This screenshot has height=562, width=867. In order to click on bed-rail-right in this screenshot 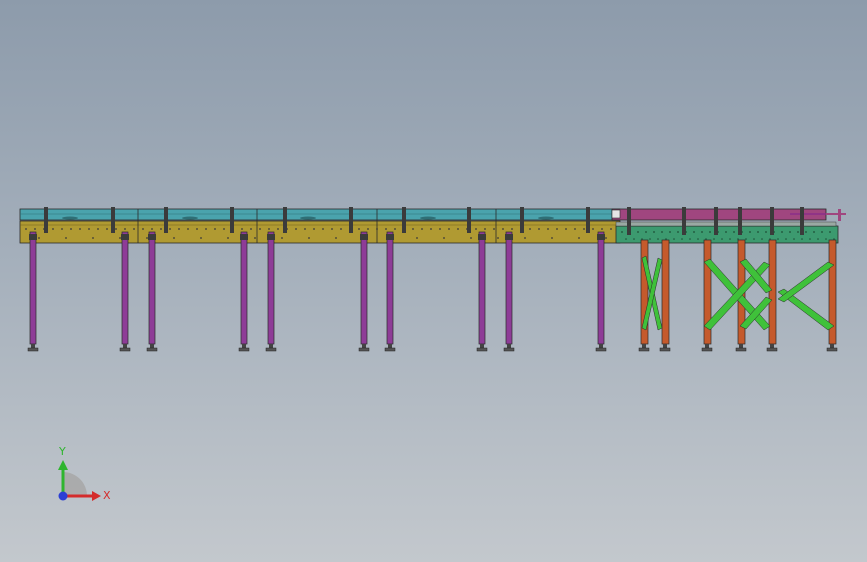, I will do `click(727, 234)`.